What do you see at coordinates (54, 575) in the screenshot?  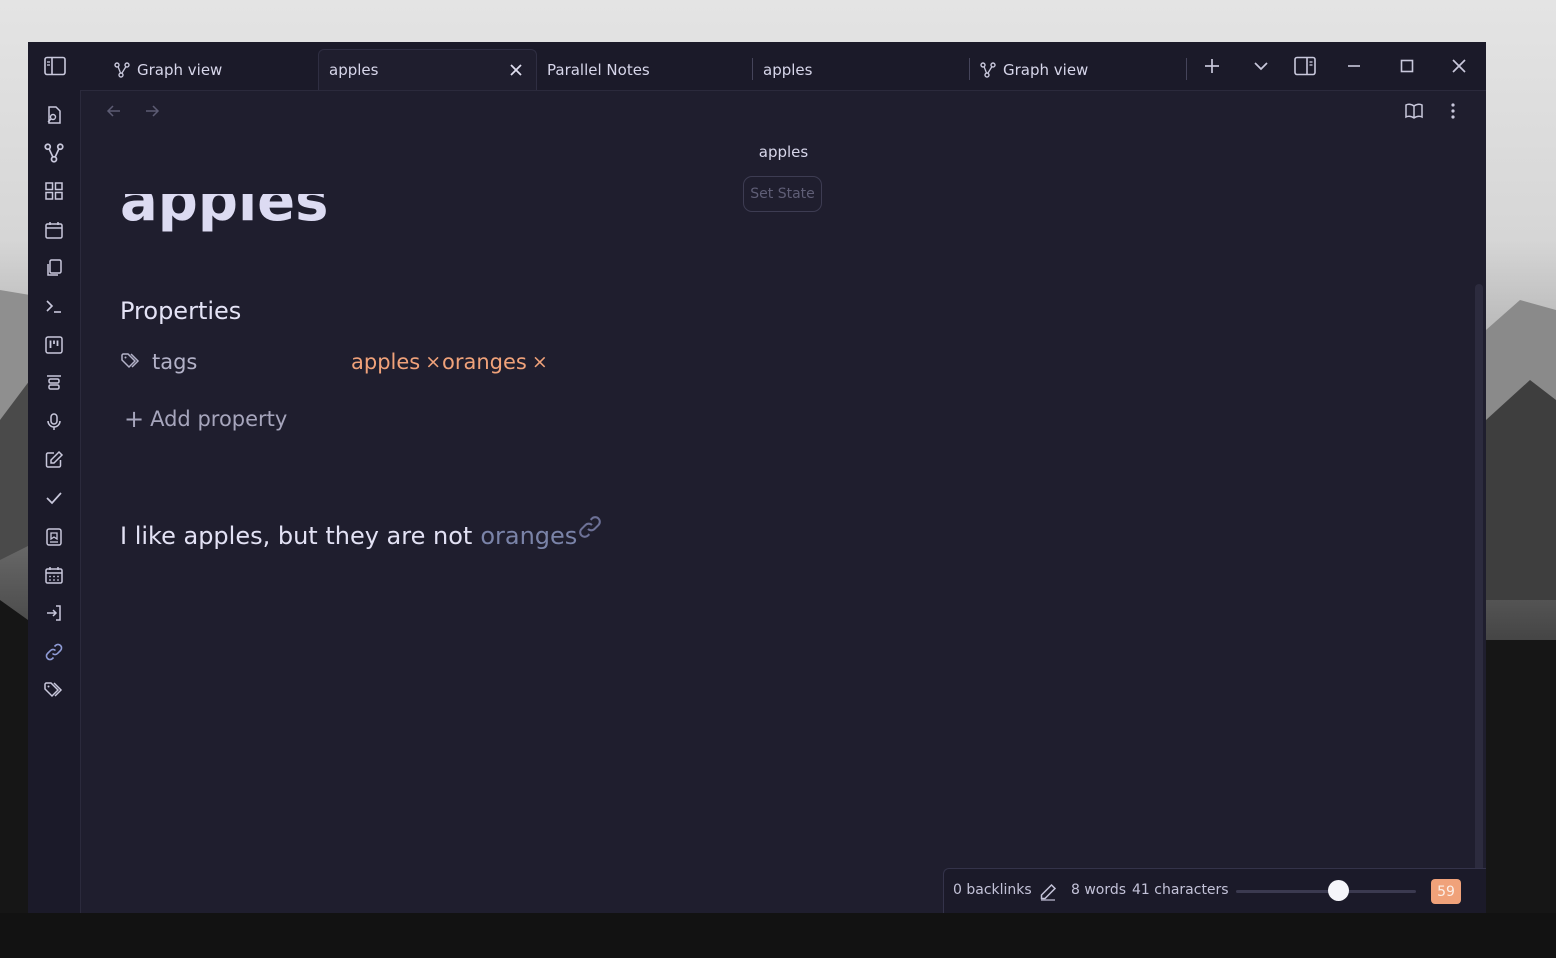 I see `calendar-icon` at bounding box center [54, 575].